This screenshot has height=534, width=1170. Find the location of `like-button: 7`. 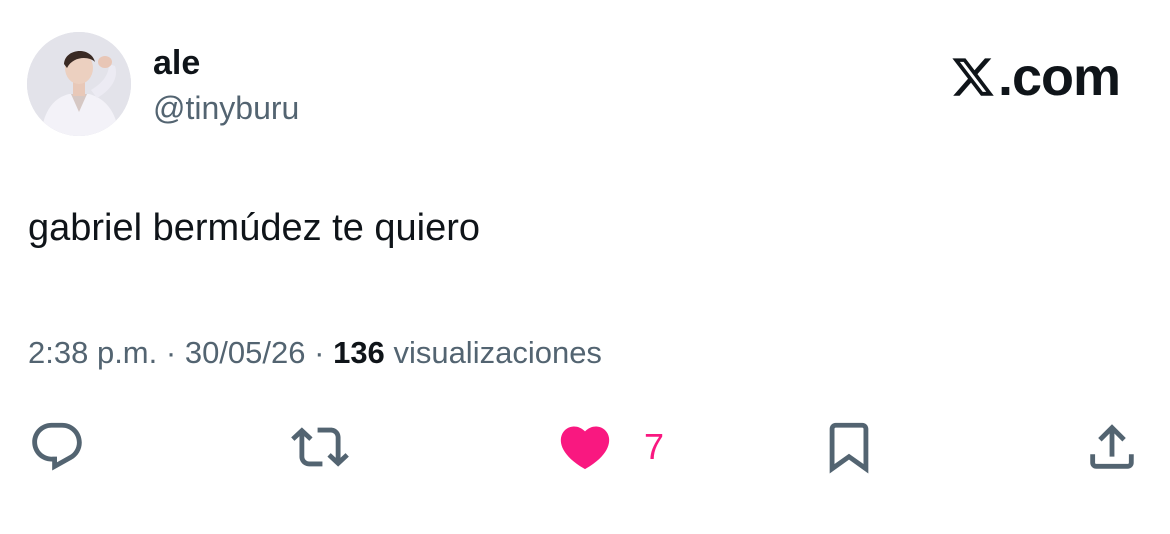

like-button: 7 is located at coordinates (610, 447).